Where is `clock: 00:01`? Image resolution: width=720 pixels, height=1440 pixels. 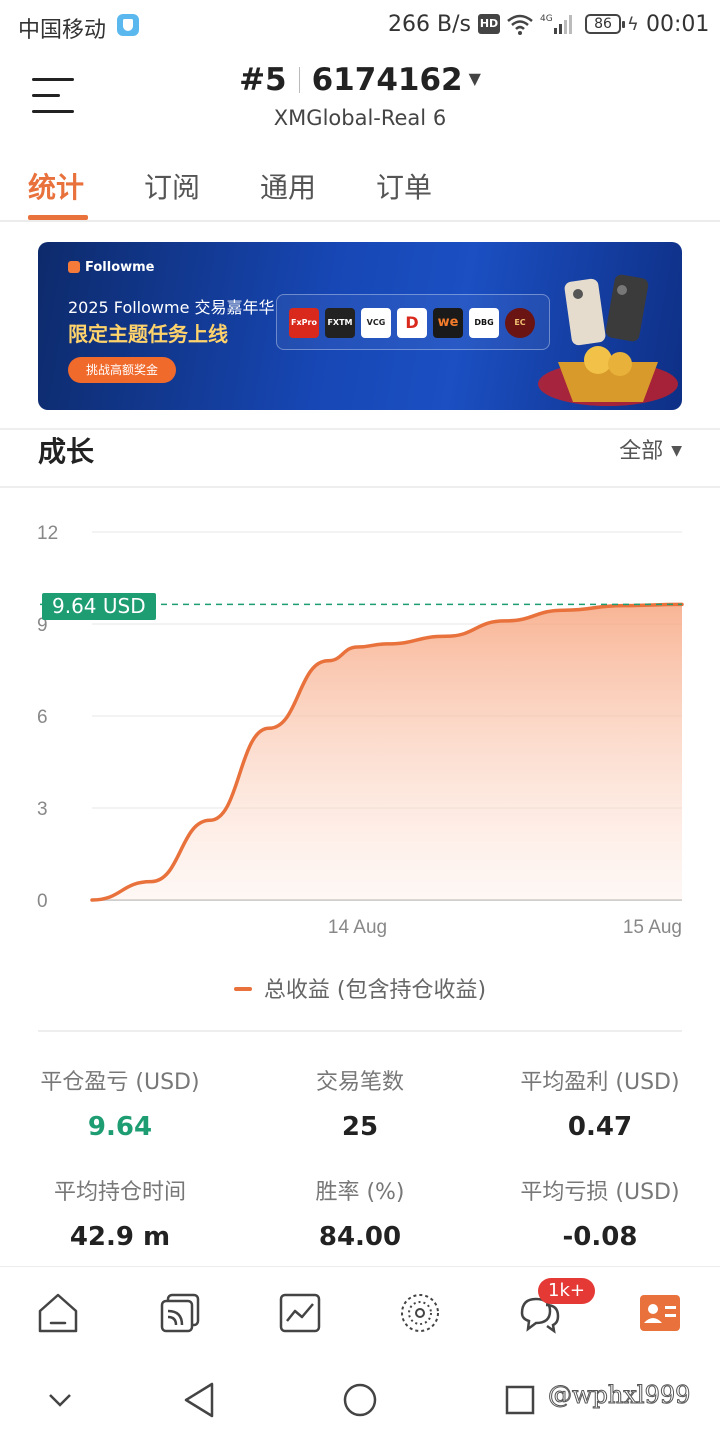 clock: 00:01 is located at coordinates (678, 24).